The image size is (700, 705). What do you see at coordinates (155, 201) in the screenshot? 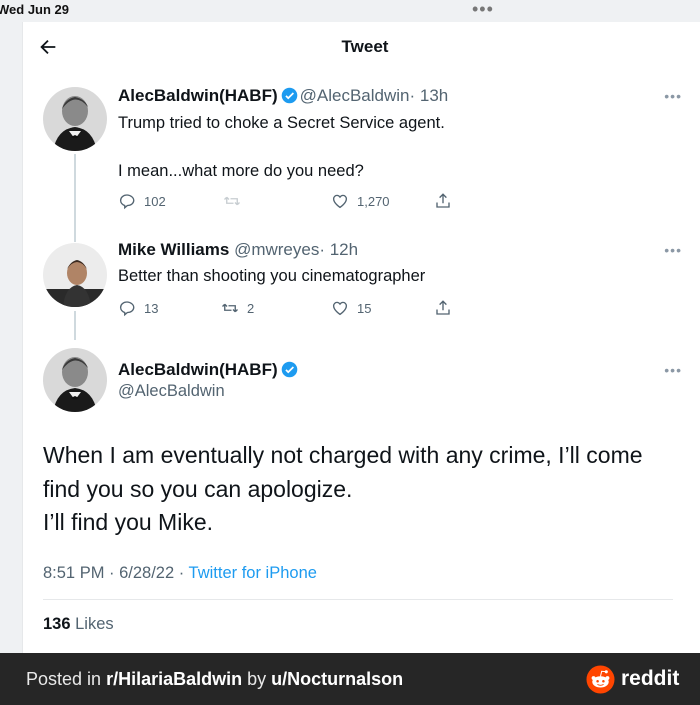
I see `reply-count: 102` at bounding box center [155, 201].